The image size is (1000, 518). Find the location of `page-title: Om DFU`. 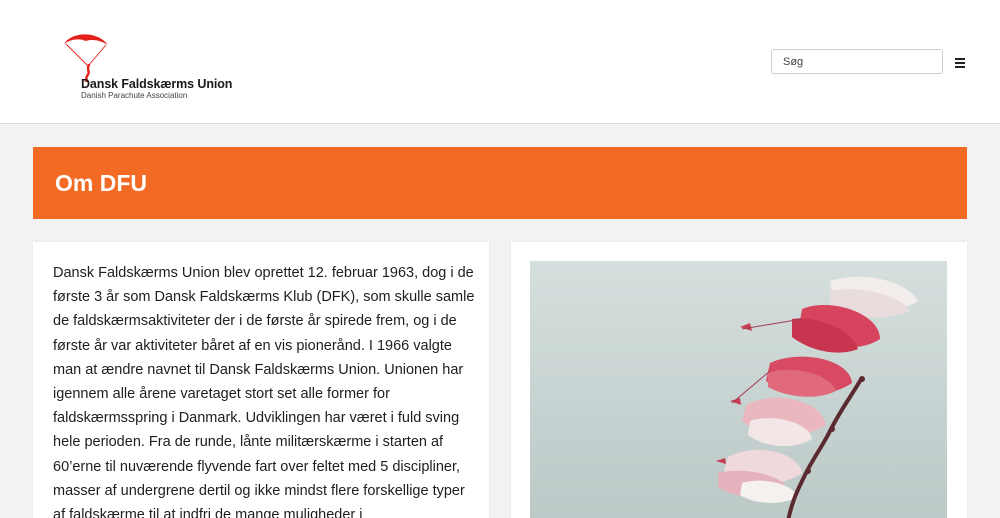

page-title: Om DFU is located at coordinates (101, 183).